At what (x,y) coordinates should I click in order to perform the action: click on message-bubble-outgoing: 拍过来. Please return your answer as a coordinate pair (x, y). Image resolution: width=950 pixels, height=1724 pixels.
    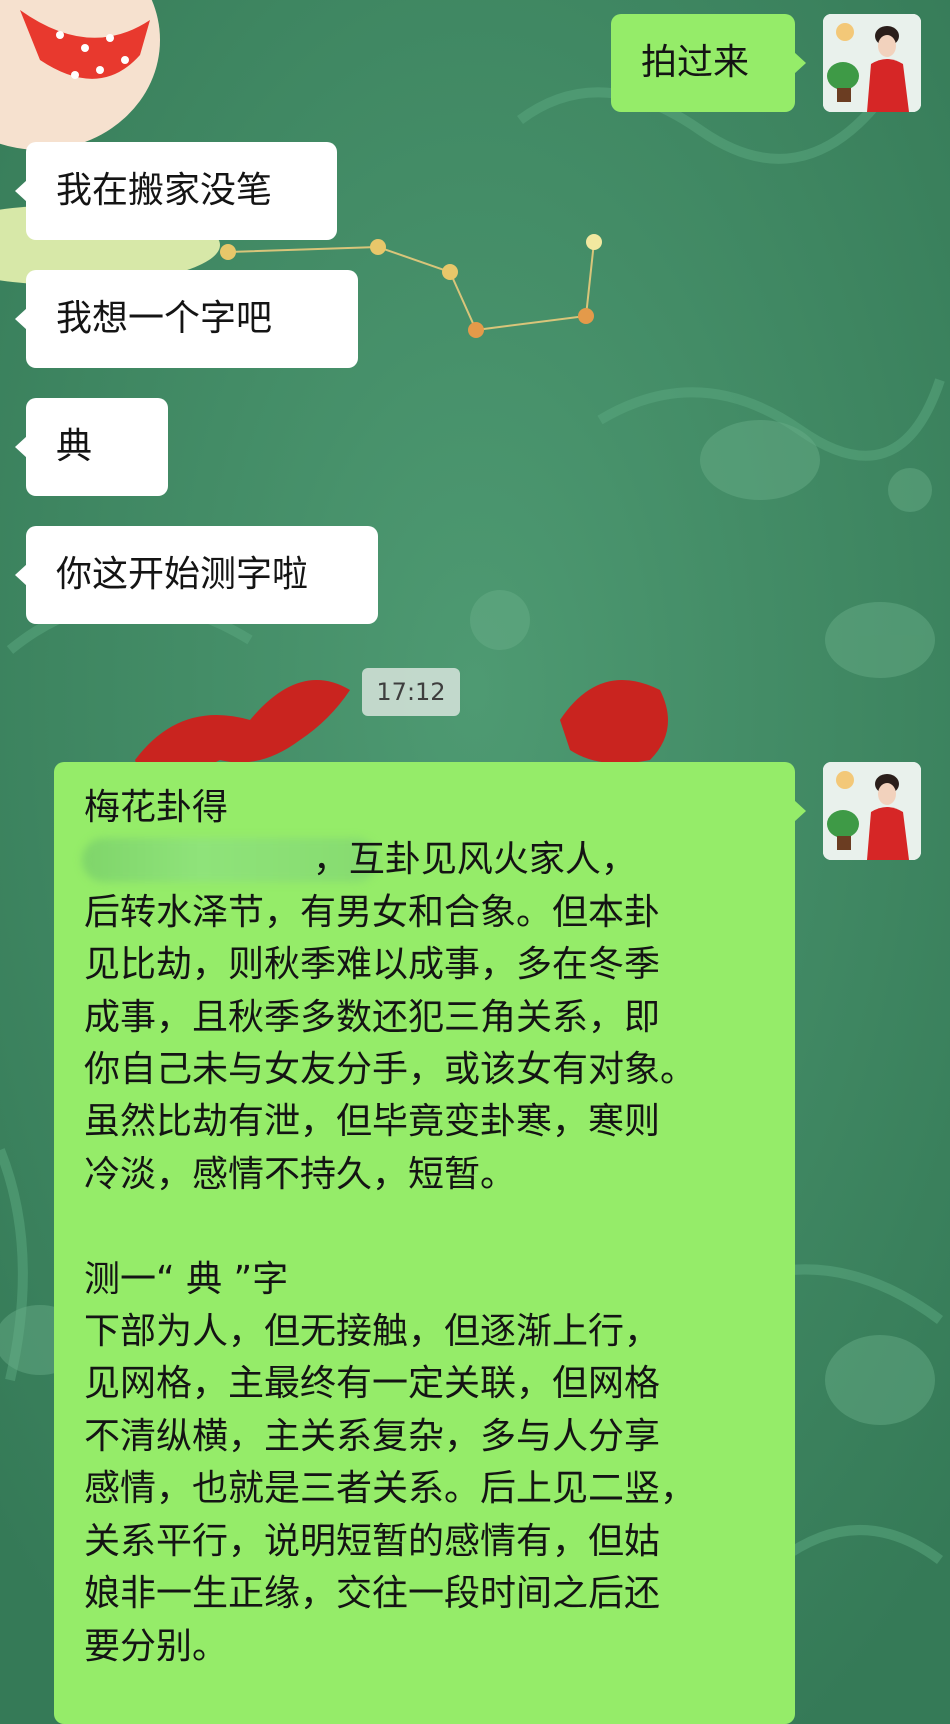
    Looking at the image, I should click on (708, 63).